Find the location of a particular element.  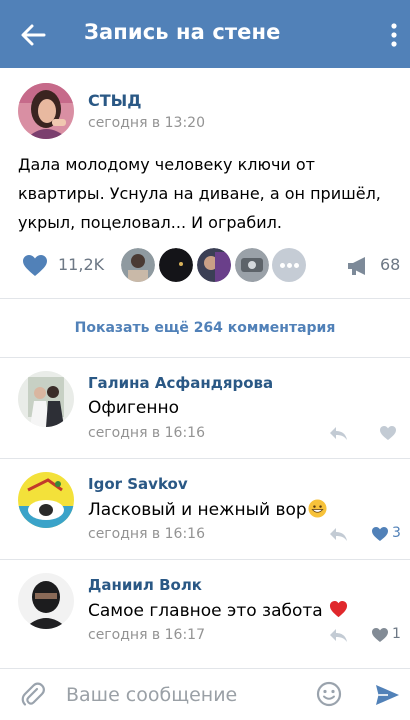

post-author-avatar is located at coordinates (46, 111).